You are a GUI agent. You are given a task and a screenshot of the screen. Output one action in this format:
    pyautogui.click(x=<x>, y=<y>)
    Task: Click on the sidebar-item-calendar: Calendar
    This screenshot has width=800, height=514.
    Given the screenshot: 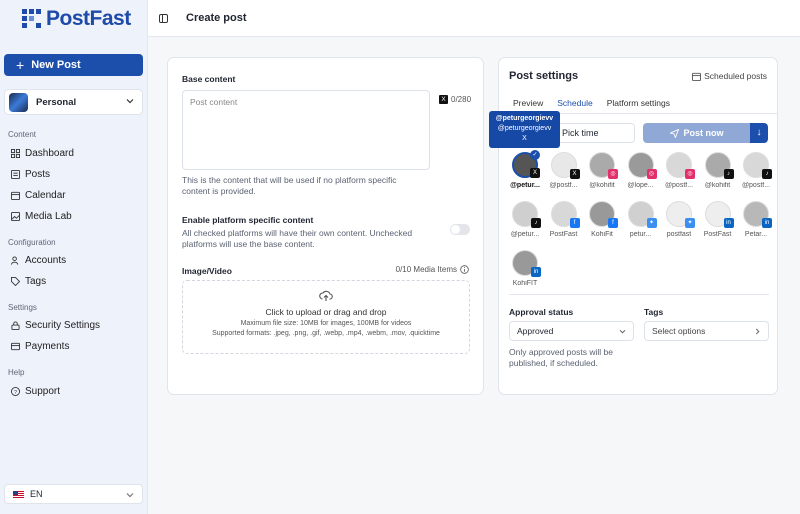 What is the action you would take?
    pyautogui.click(x=38, y=195)
    